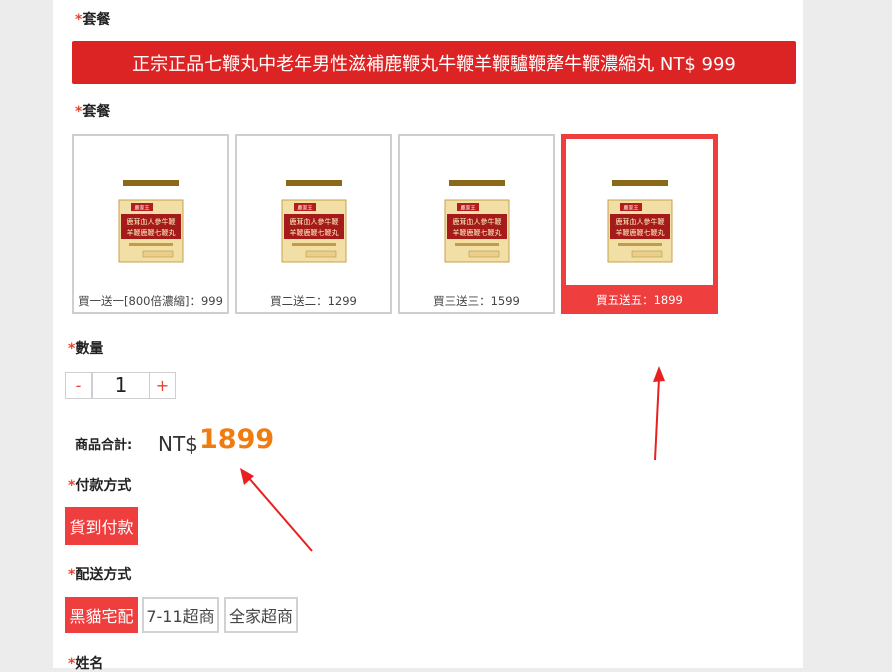  Describe the element at coordinates (150, 301) in the screenshot. I see `package-option-caption: 買一送一[800倍濃縮]：999` at that location.